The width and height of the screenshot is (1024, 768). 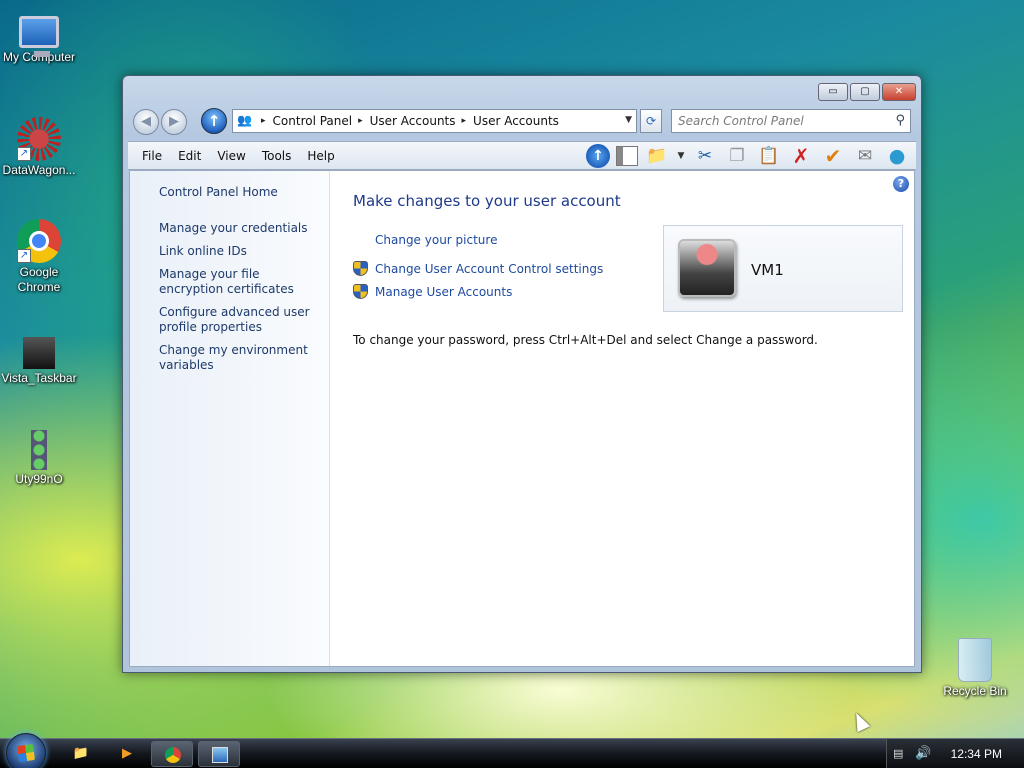 I want to click on computer-icon, so click(x=39, y=36).